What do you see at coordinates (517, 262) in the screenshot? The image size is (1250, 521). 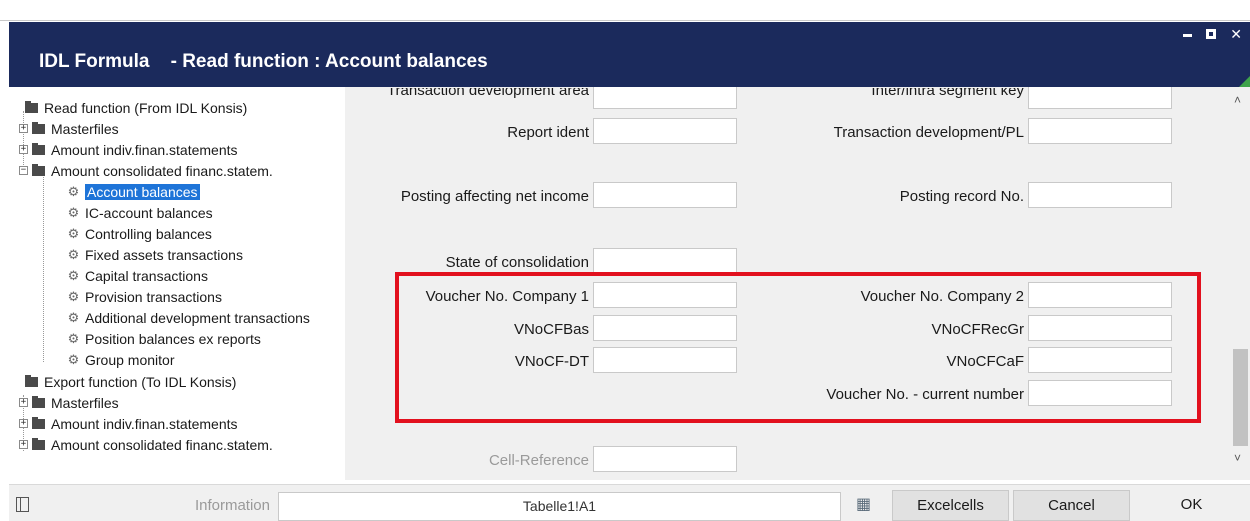 I see `field-label-state-of-consolidation: State of consolidation` at bounding box center [517, 262].